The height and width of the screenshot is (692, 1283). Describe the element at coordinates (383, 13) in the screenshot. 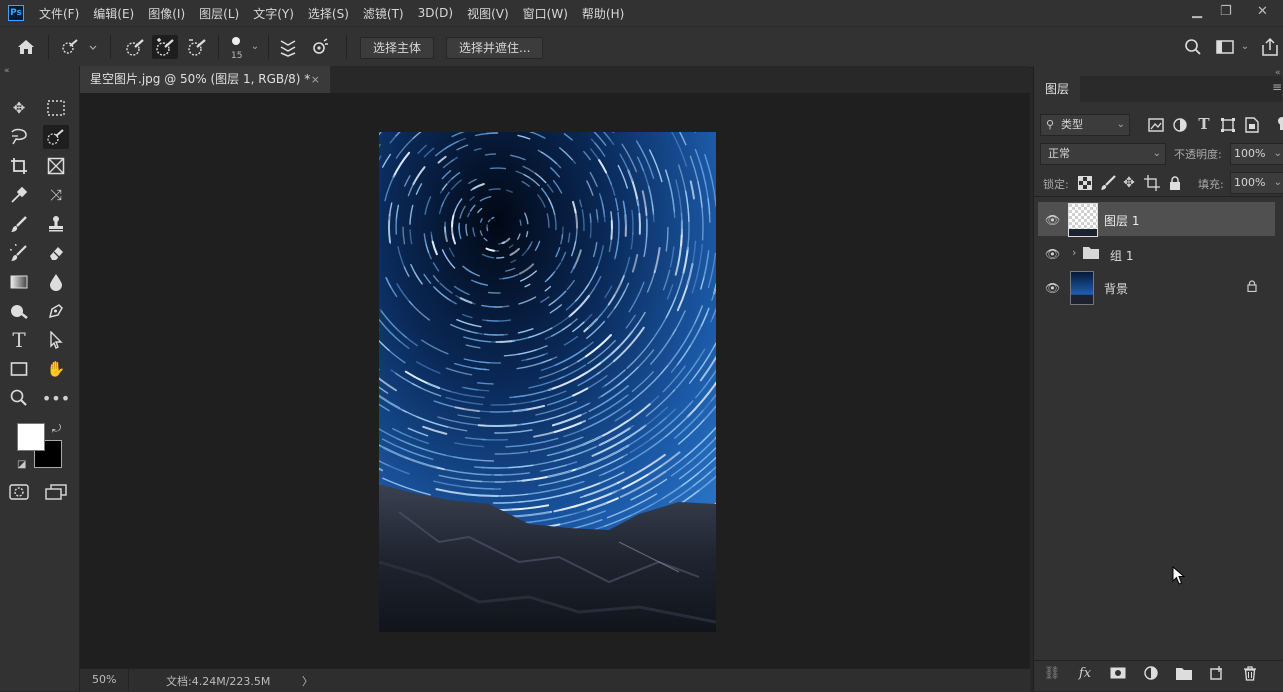

I see `menu-filter: 滤镜(T)` at that location.